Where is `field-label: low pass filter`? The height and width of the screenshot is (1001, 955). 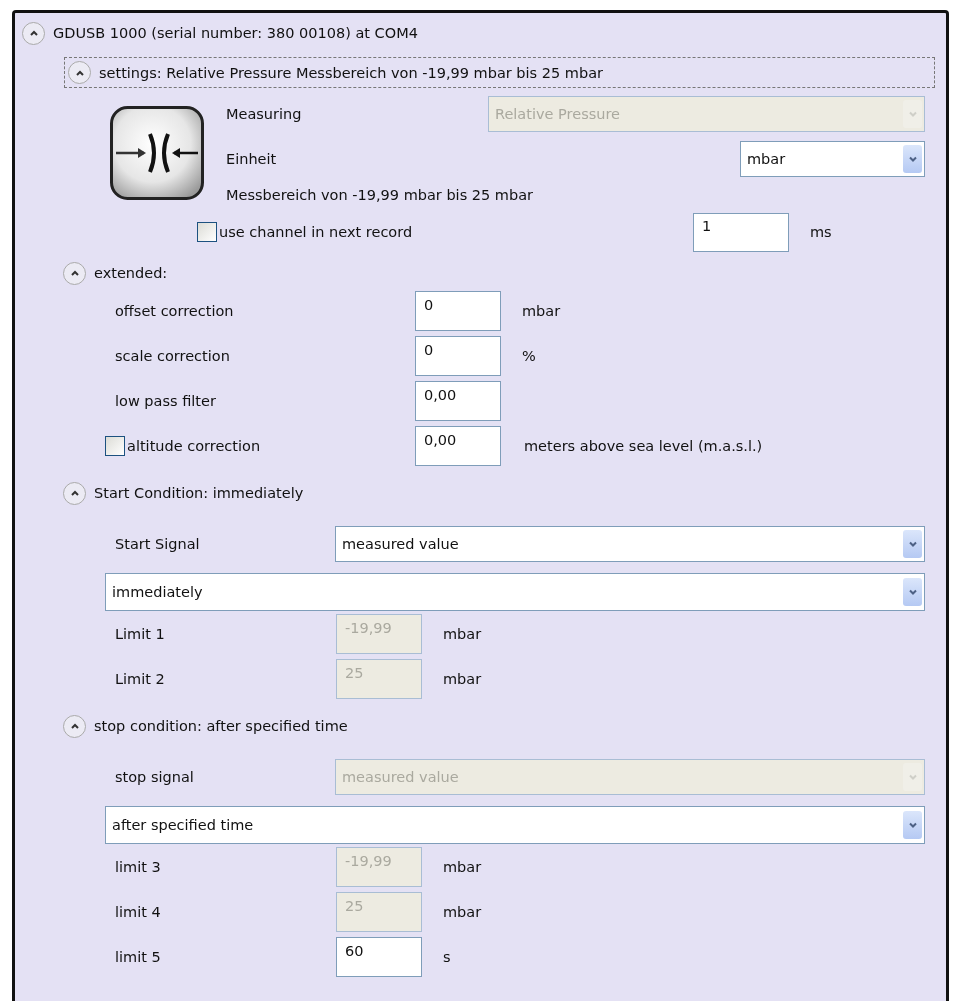 field-label: low pass filter is located at coordinates (166, 400).